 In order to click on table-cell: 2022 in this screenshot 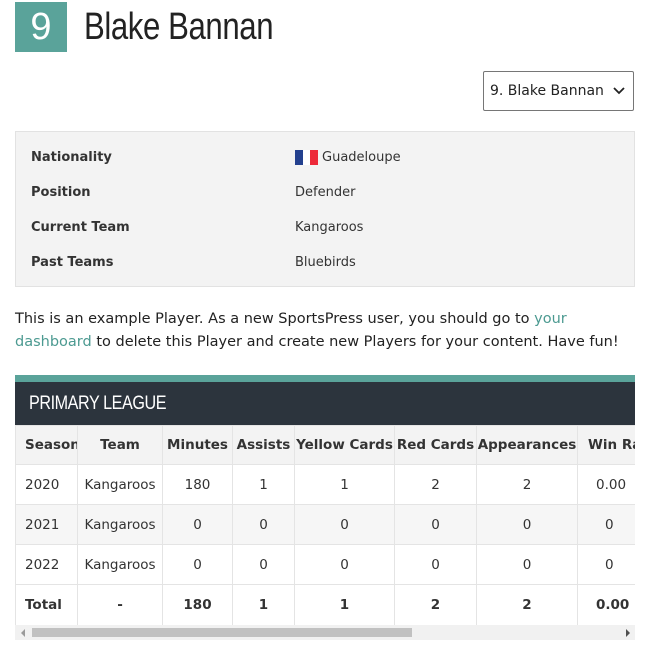, I will do `click(46, 564)`.